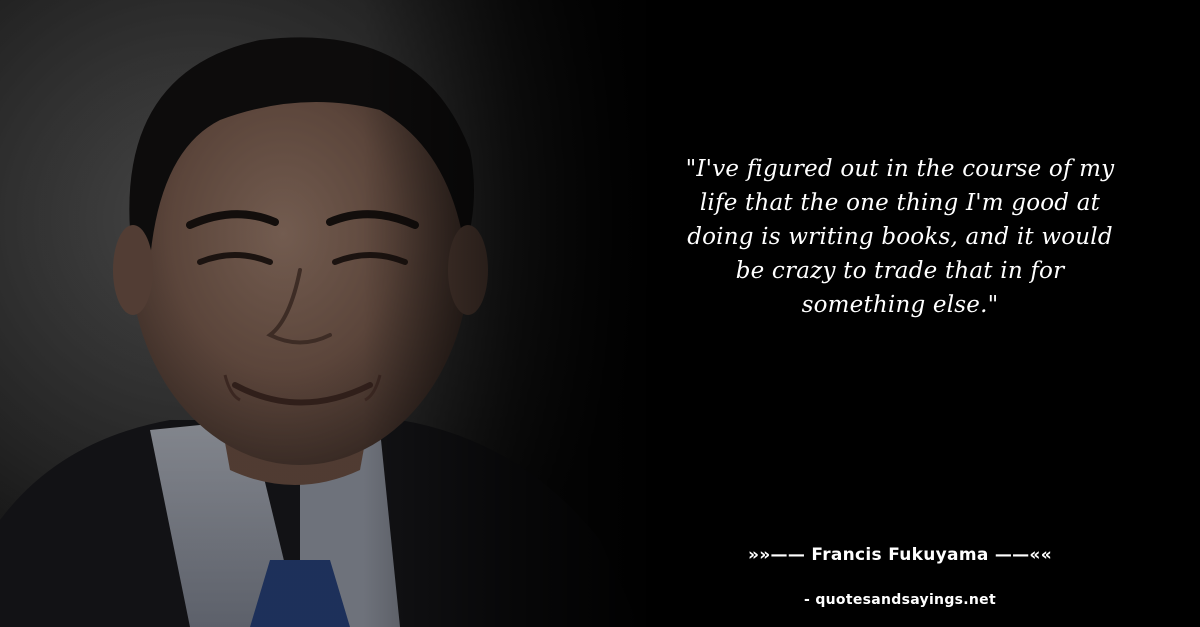 The image size is (1200, 627). What do you see at coordinates (900, 271) in the screenshot?
I see `quote-line: be crazy to trade that in for` at bounding box center [900, 271].